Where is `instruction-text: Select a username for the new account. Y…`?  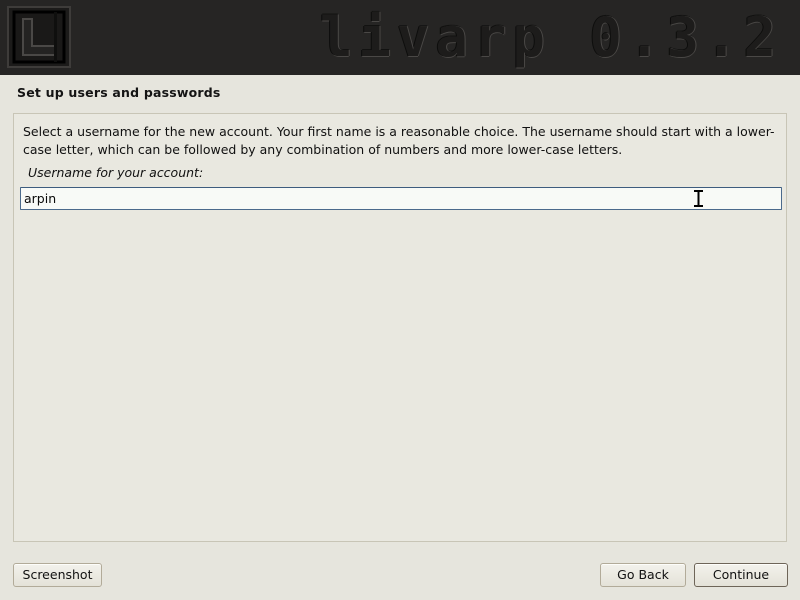 instruction-text: Select a username for the new account. Y… is located at coordinates (399, 140).